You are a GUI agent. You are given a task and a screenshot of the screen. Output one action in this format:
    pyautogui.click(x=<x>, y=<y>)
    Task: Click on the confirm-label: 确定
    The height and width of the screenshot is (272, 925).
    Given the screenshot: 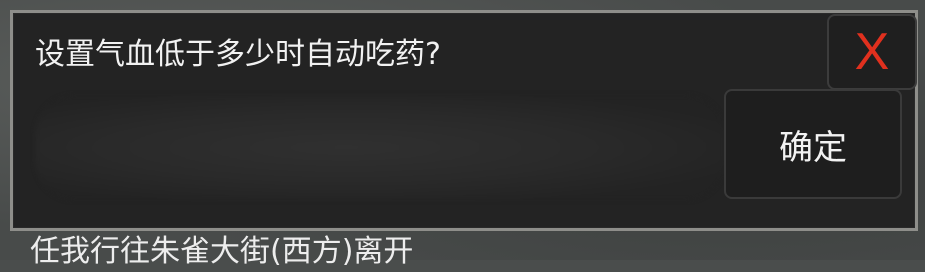 What is the action you would take?
    pyautogui.click(x=813, y=147)
    